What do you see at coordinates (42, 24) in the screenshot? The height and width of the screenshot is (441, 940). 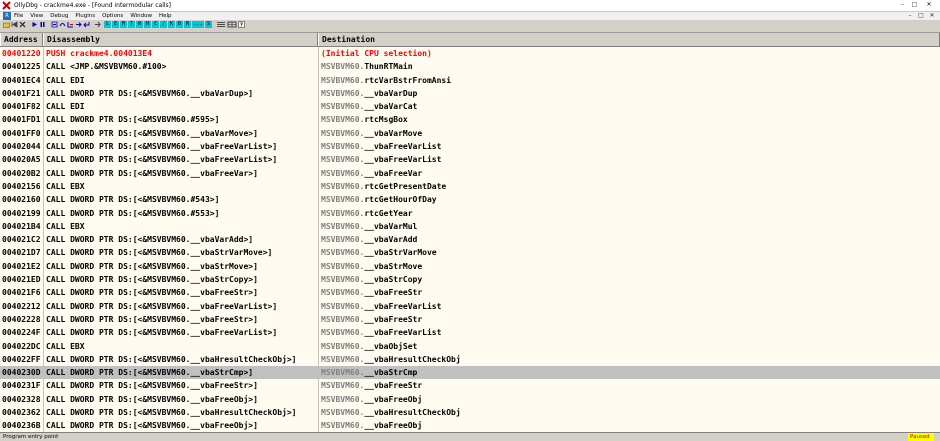 I see `pause-icon` at bounding box center [42, 24].